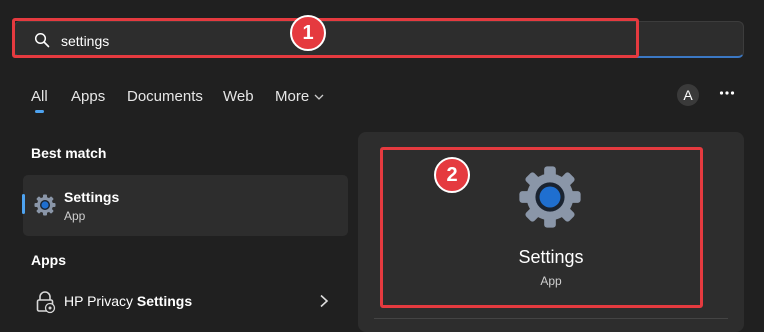 The width and height of the screenshot is (764, 332). I want to click on selection-indicator, so click(23, 204).